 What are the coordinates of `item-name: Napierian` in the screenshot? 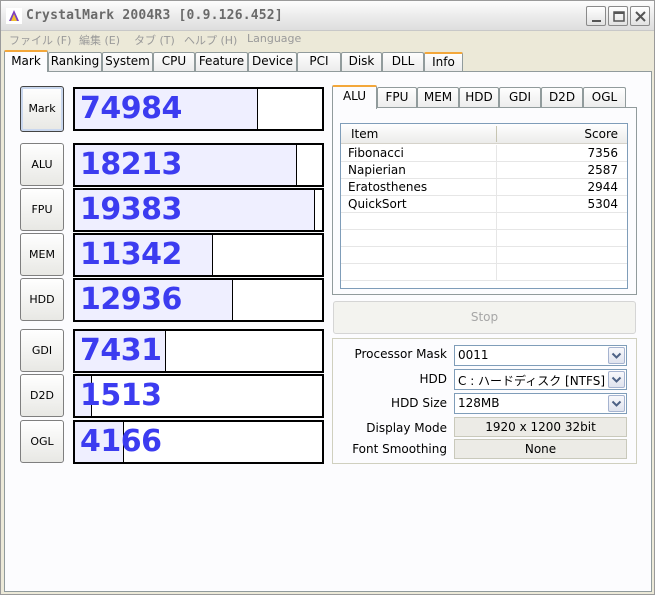 It's located at (377, 170).